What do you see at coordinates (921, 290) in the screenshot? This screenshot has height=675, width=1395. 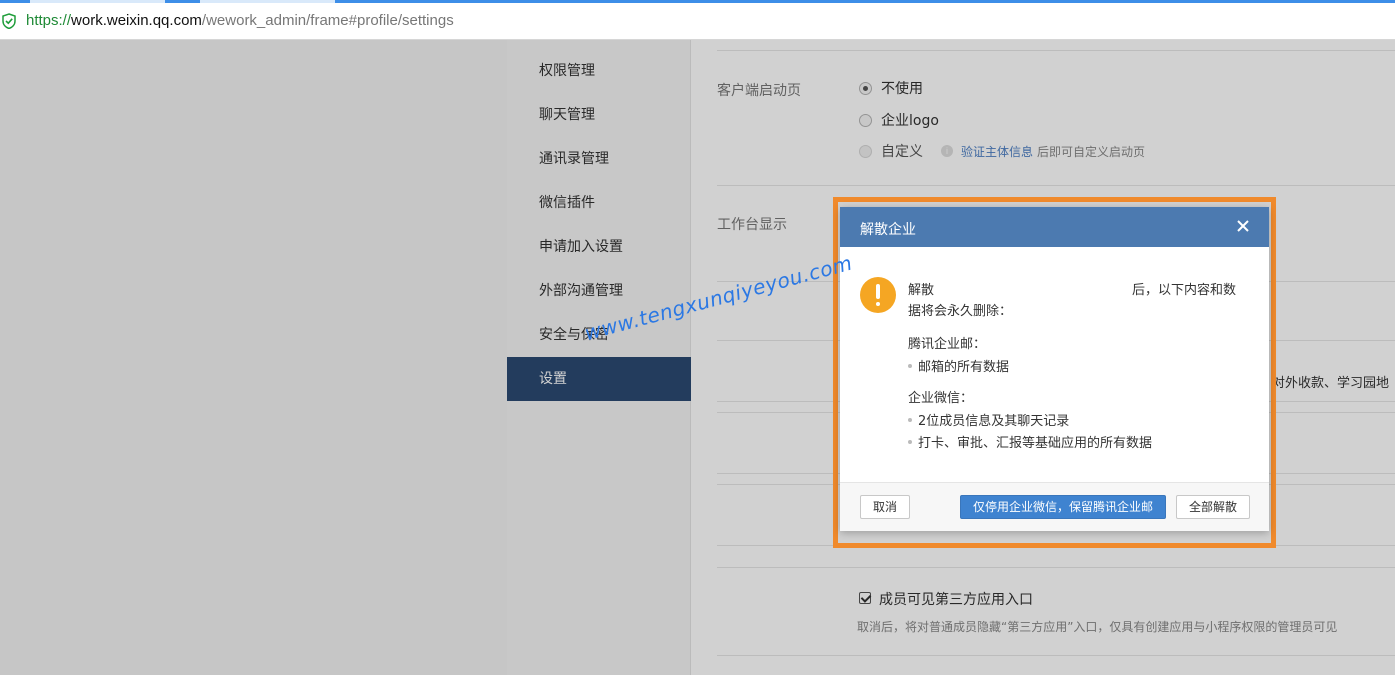 I see `dialog-line-left: 解散` at bounding box center [921, 290].